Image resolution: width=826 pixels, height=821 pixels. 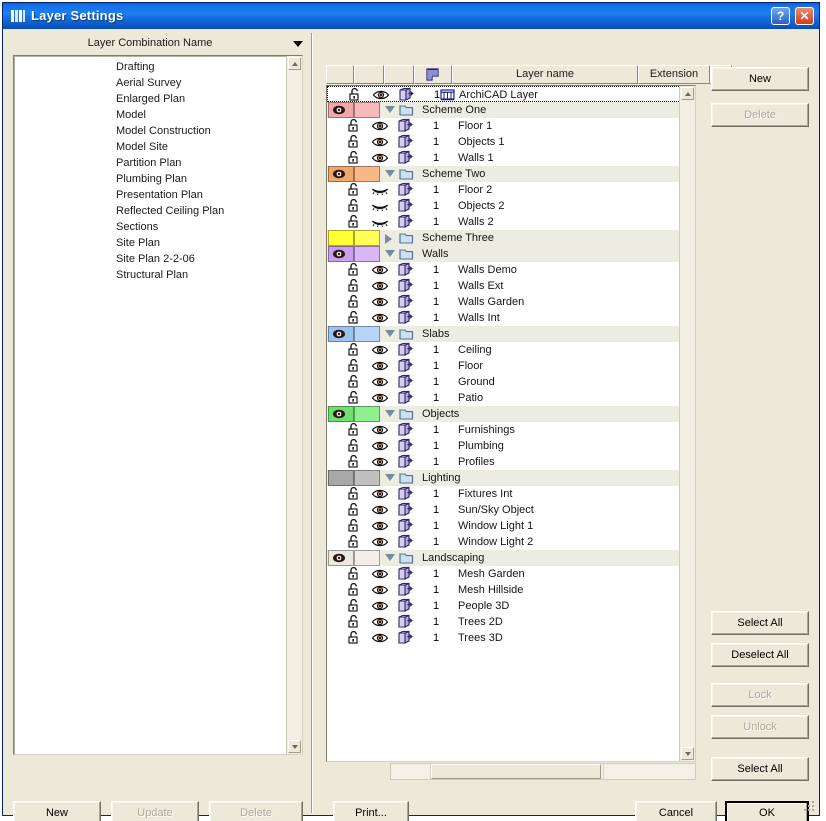 What do you see at coordinates (298, 44) in the screenshot?
I see `chevron-down-icon` at bounding box center [298, 44].